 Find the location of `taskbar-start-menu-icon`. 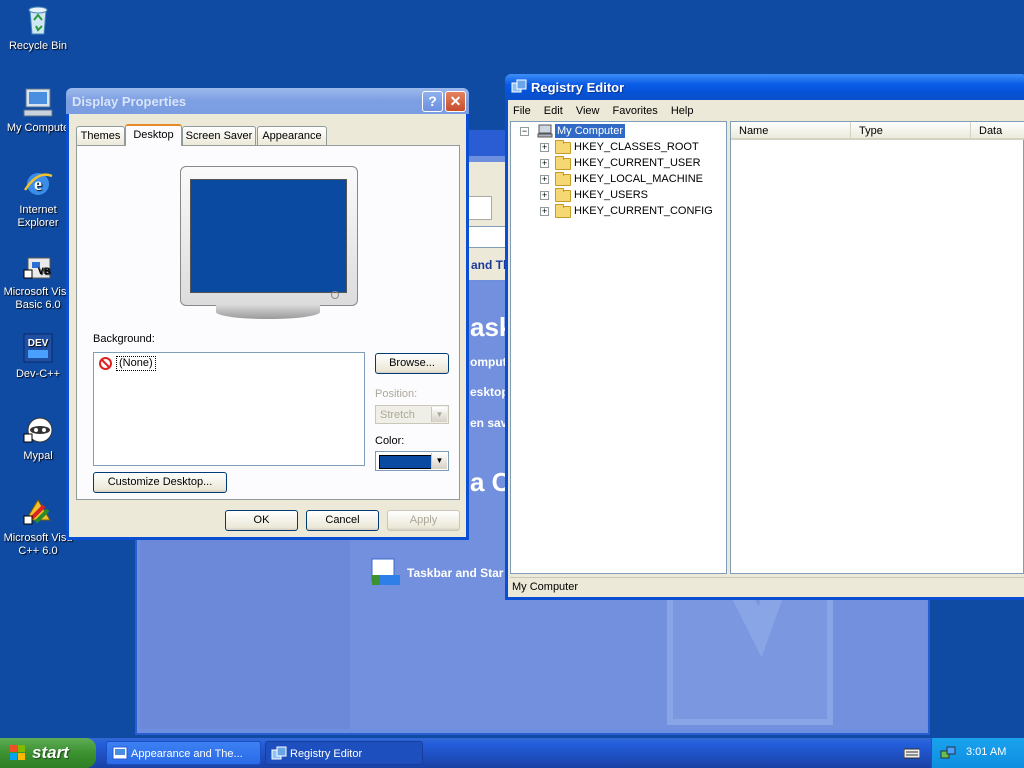

taskbar-start-menu-icon is located at coordinates (386, 573).